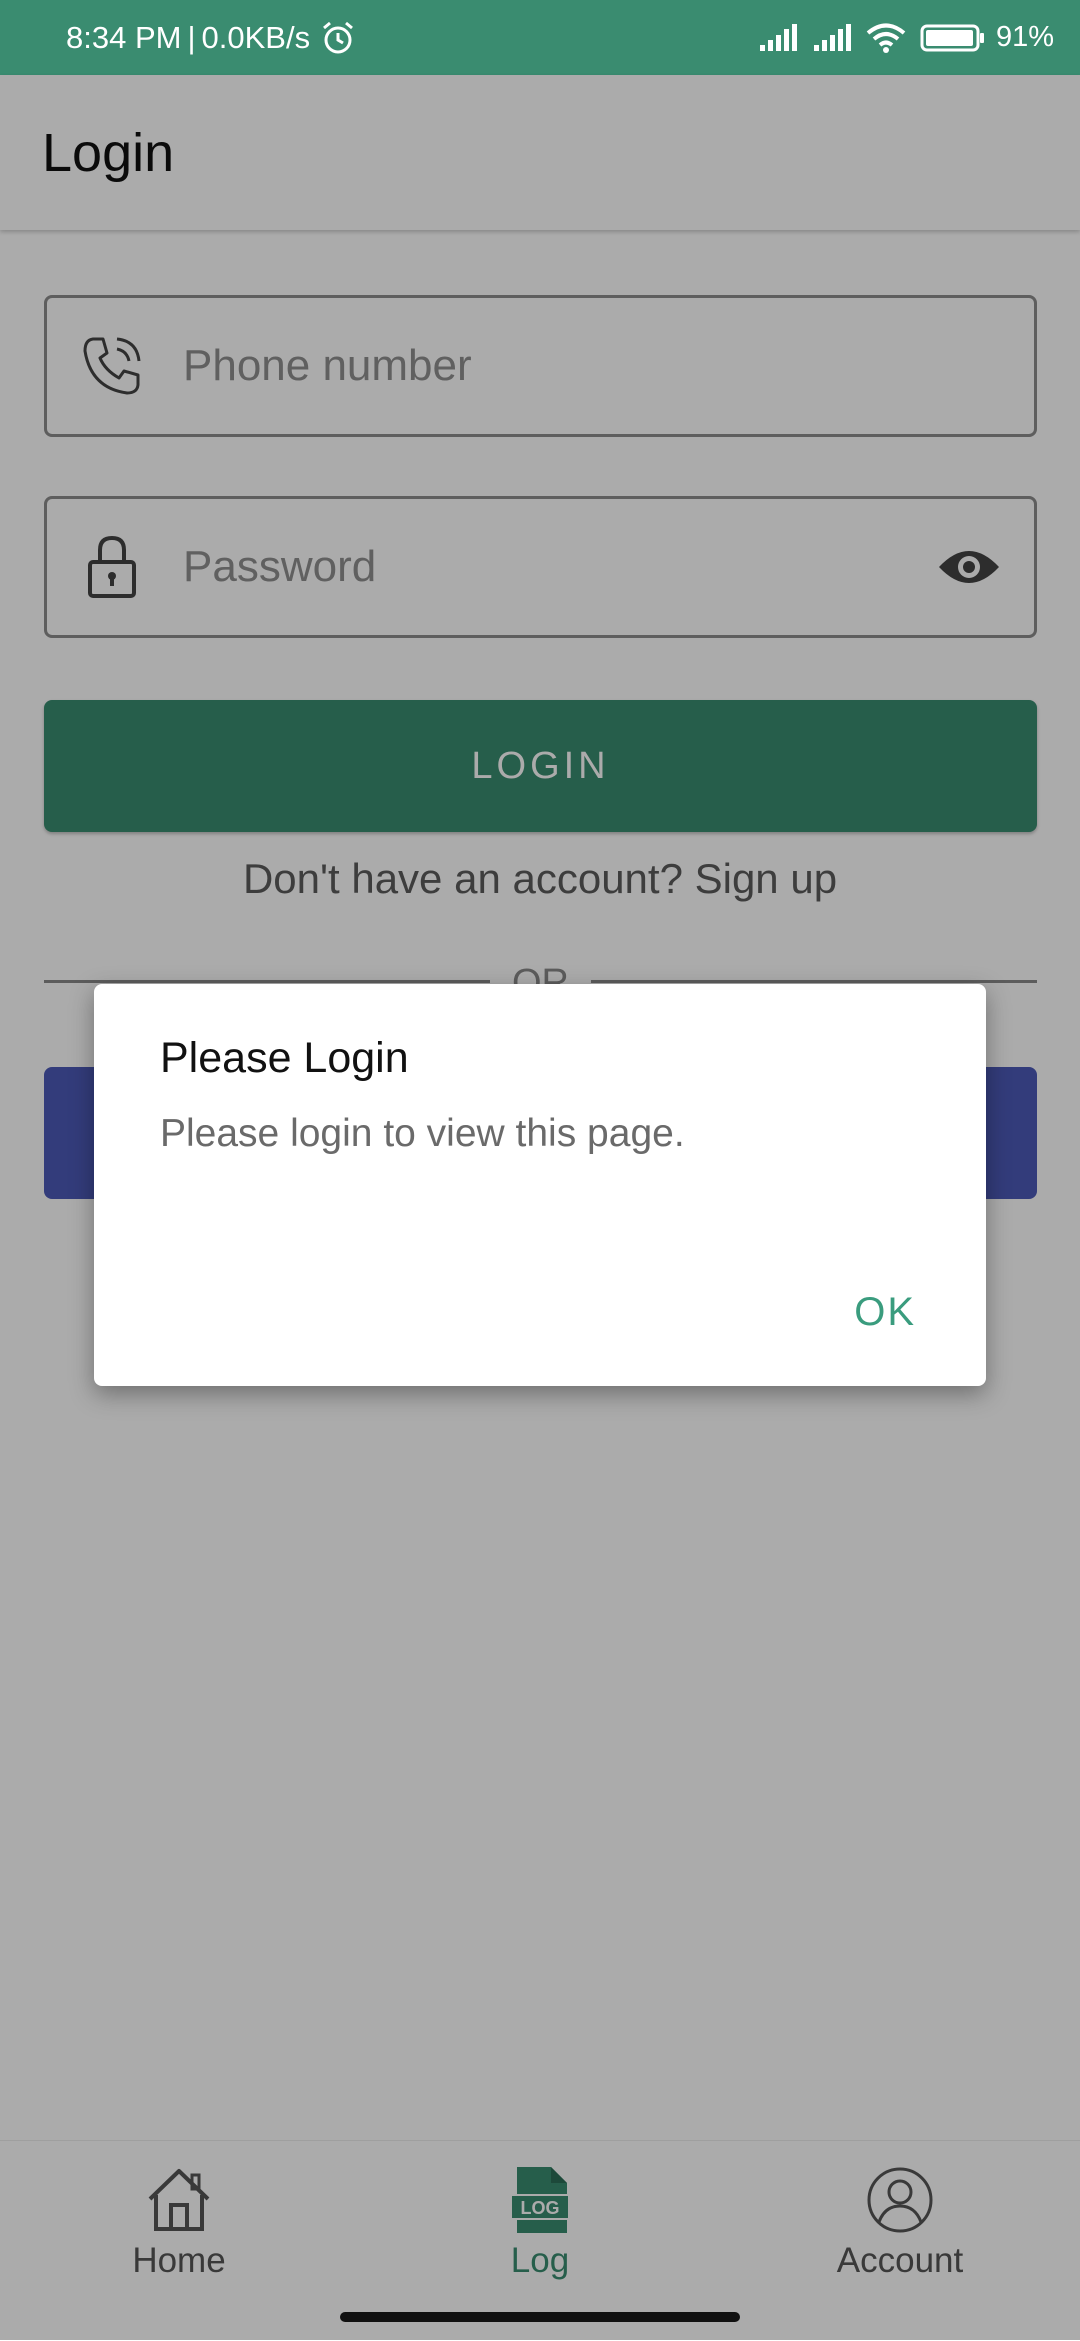 This screenshot has width=1080, height=2341. What do you see at coordinates (124, 37) in the screenshot?
I see `status-time: 8:34 PM` at bounding box center [124, 37].